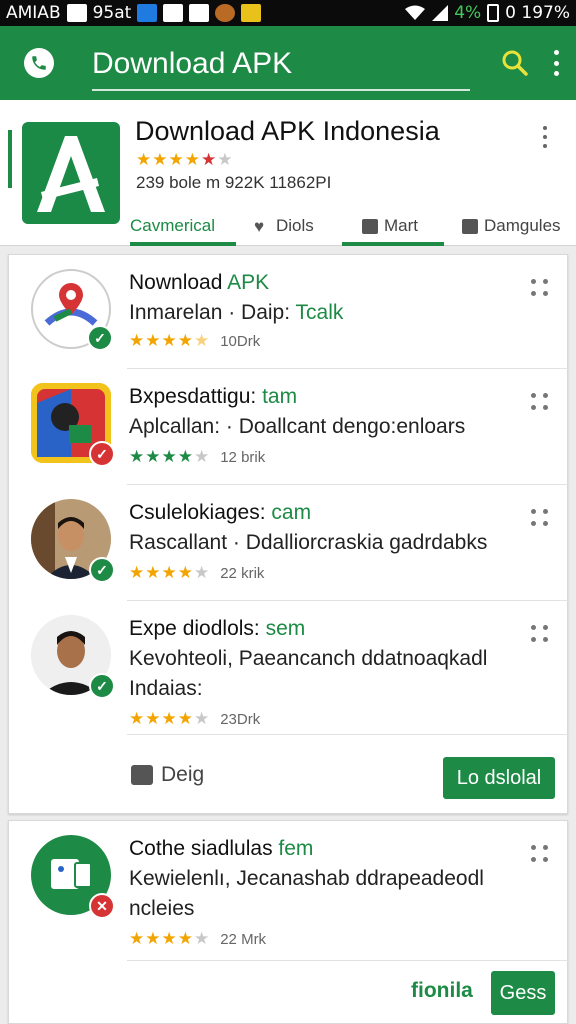 This screenshot has width=576, height=1024. Describe the element at coordinates (195, 340) in the screenshot. I see `item-rating: ★★★★★ 10Drk` at that location.